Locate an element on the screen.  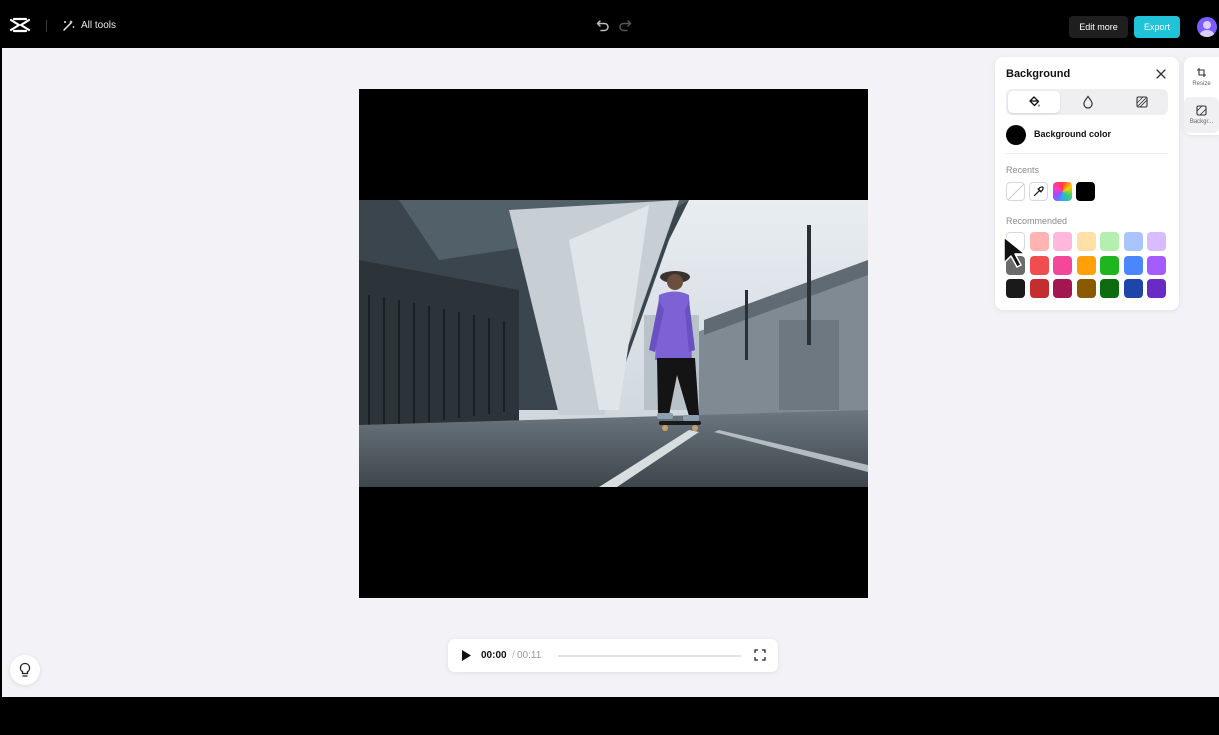
eyedropper-button is located at coordinates (1038, 191).